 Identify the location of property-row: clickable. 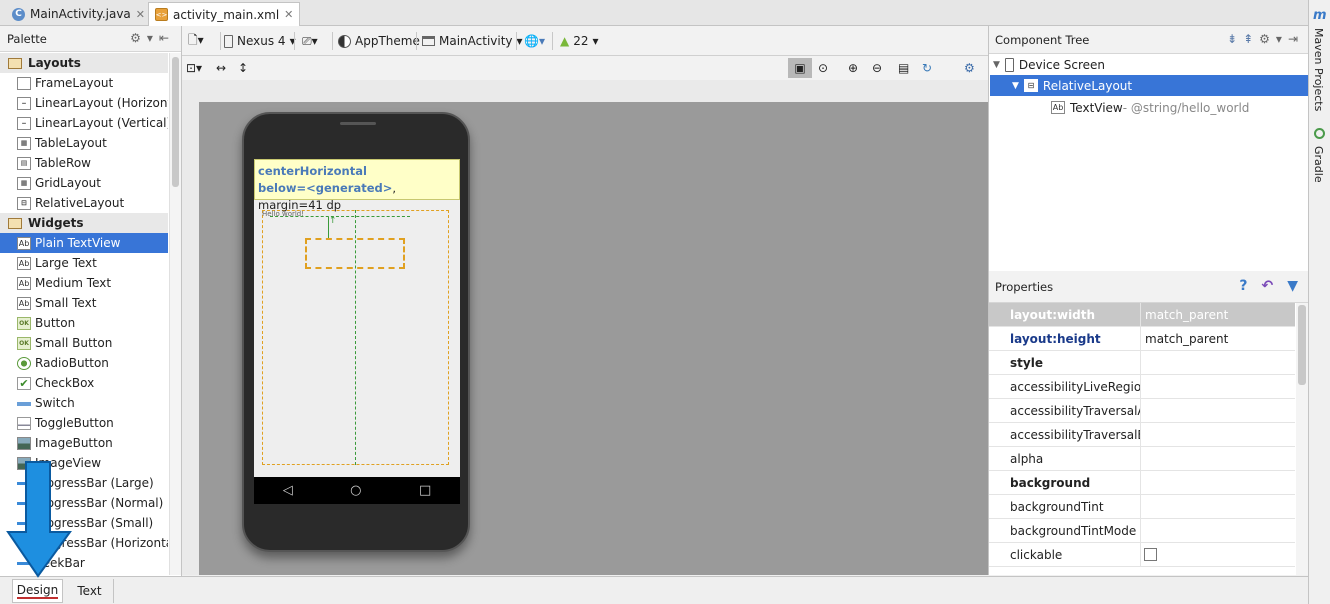
(1142, 555).